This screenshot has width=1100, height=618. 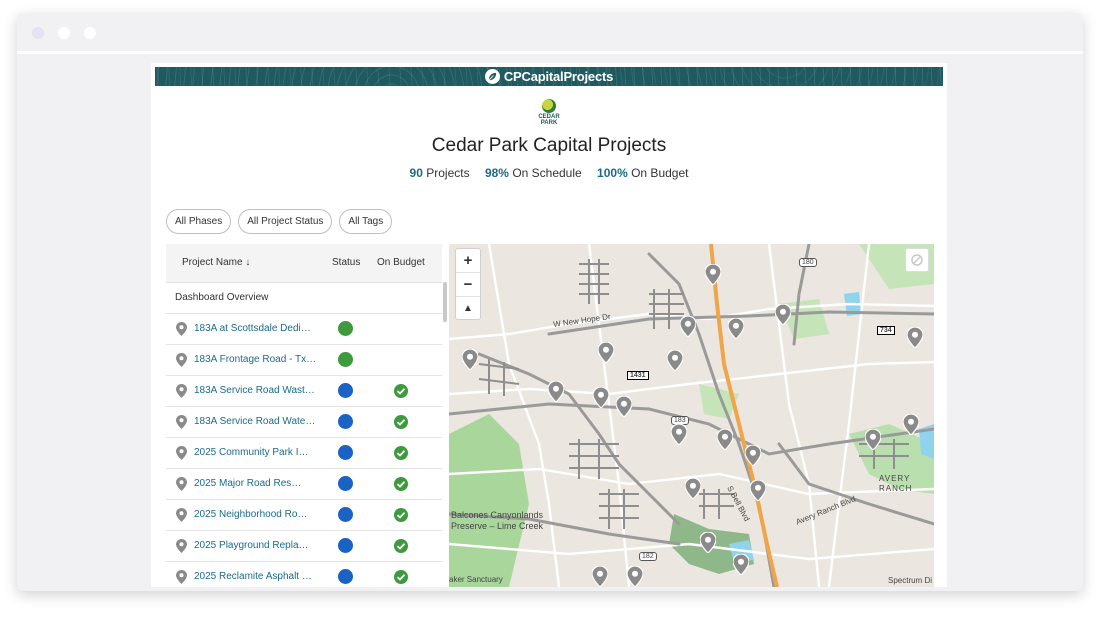 What do you see at coordinates (549, 117) in the screenshot?
I see `cedar-park-logo: CEDAR PARK` at bounding box center [549, 117].